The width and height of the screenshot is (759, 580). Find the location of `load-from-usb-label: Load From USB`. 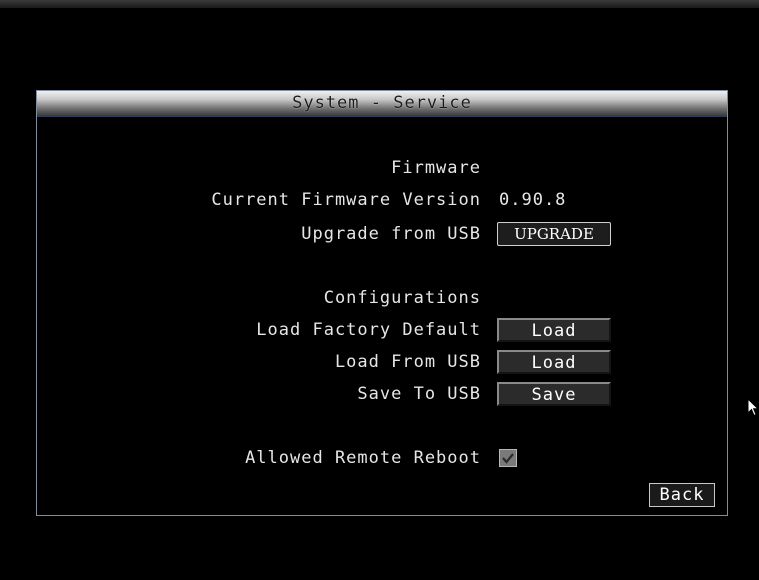

load-from-usb-label: Load From USB is located at coordinates (407, 362).